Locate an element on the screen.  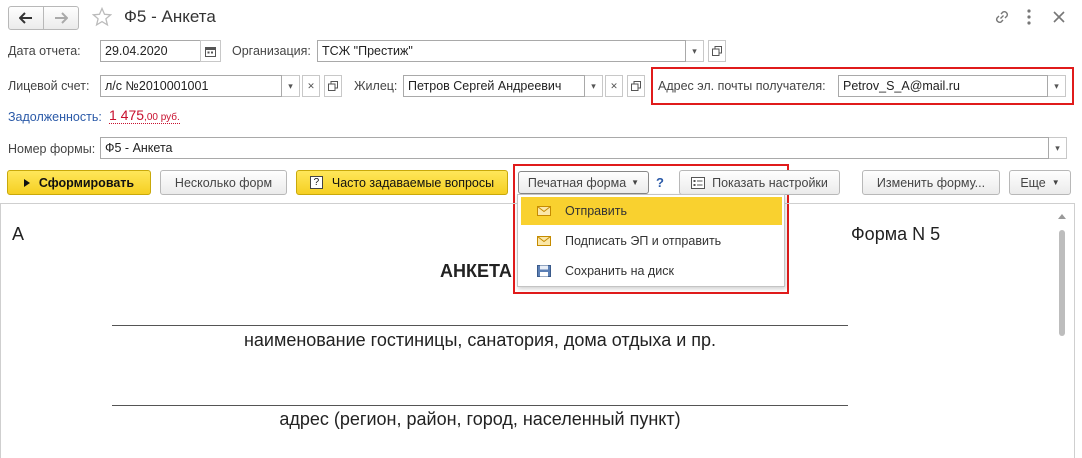
calendar-icon is located at coordinates (210, 51).